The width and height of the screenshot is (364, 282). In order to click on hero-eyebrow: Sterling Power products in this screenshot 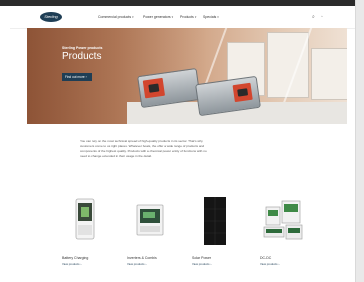, I will do `click(82, 48)`.